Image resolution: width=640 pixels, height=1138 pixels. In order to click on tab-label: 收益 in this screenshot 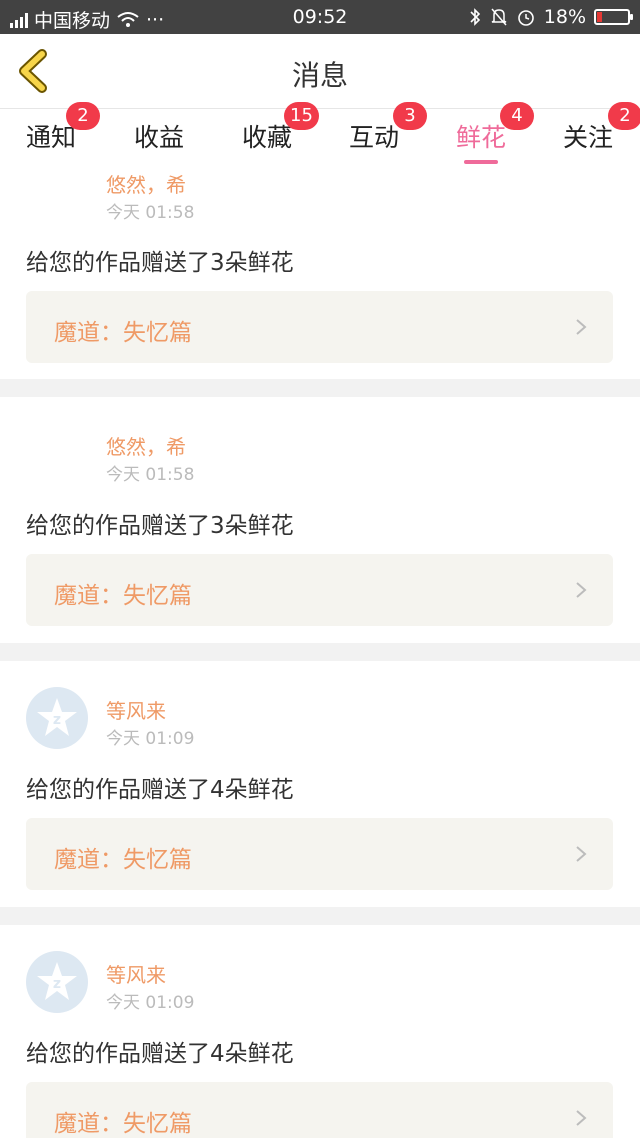, I will do `click(158, 137)`.